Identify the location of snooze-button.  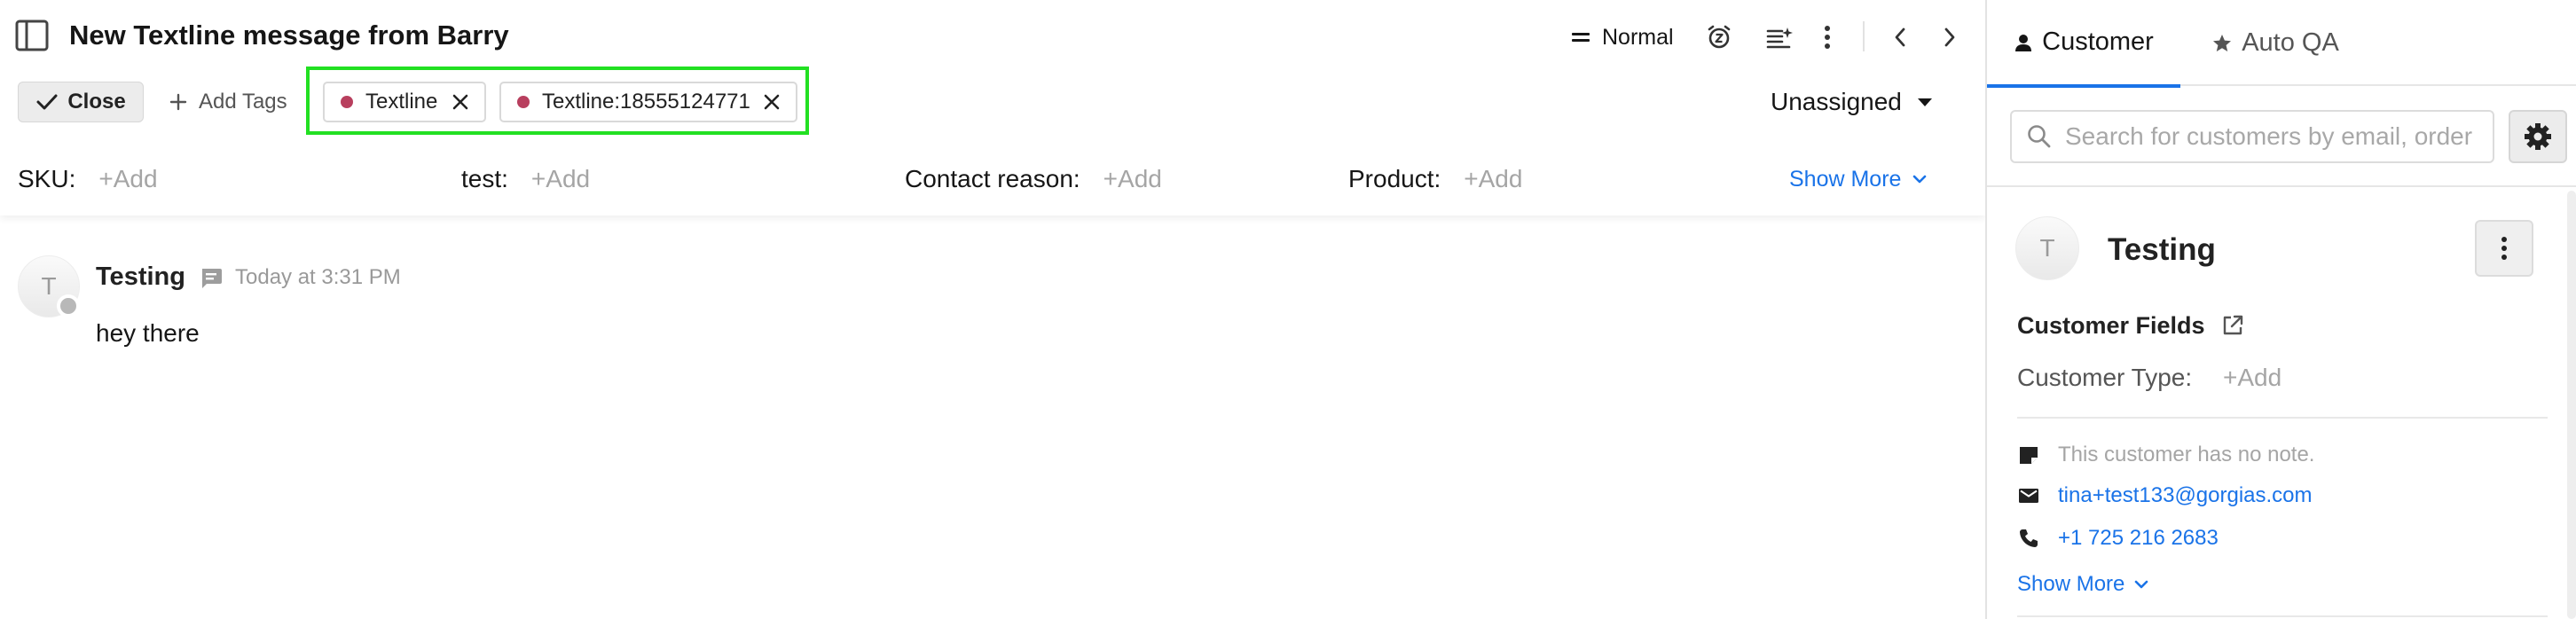
(1719, 37).